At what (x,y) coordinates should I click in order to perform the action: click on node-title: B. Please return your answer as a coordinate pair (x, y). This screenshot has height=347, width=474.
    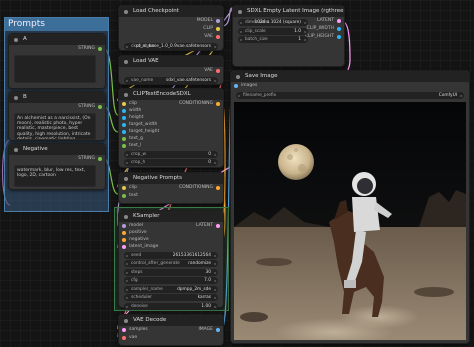
    Looking at the image, I should click on (57, 97).